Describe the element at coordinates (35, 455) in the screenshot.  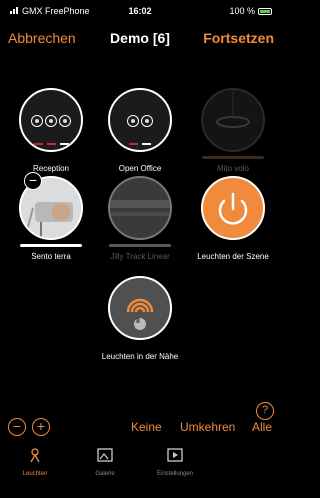
I see `lamp-icon` at that location.